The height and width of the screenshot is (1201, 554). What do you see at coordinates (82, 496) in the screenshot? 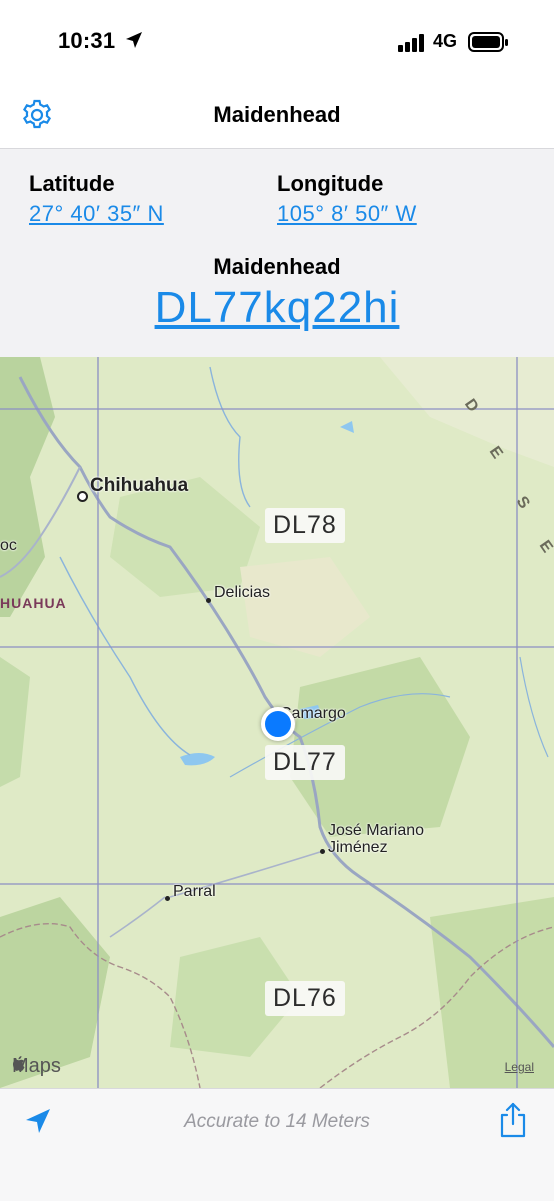
I see `chihuahua-marker` at bounding box center [82, 496].